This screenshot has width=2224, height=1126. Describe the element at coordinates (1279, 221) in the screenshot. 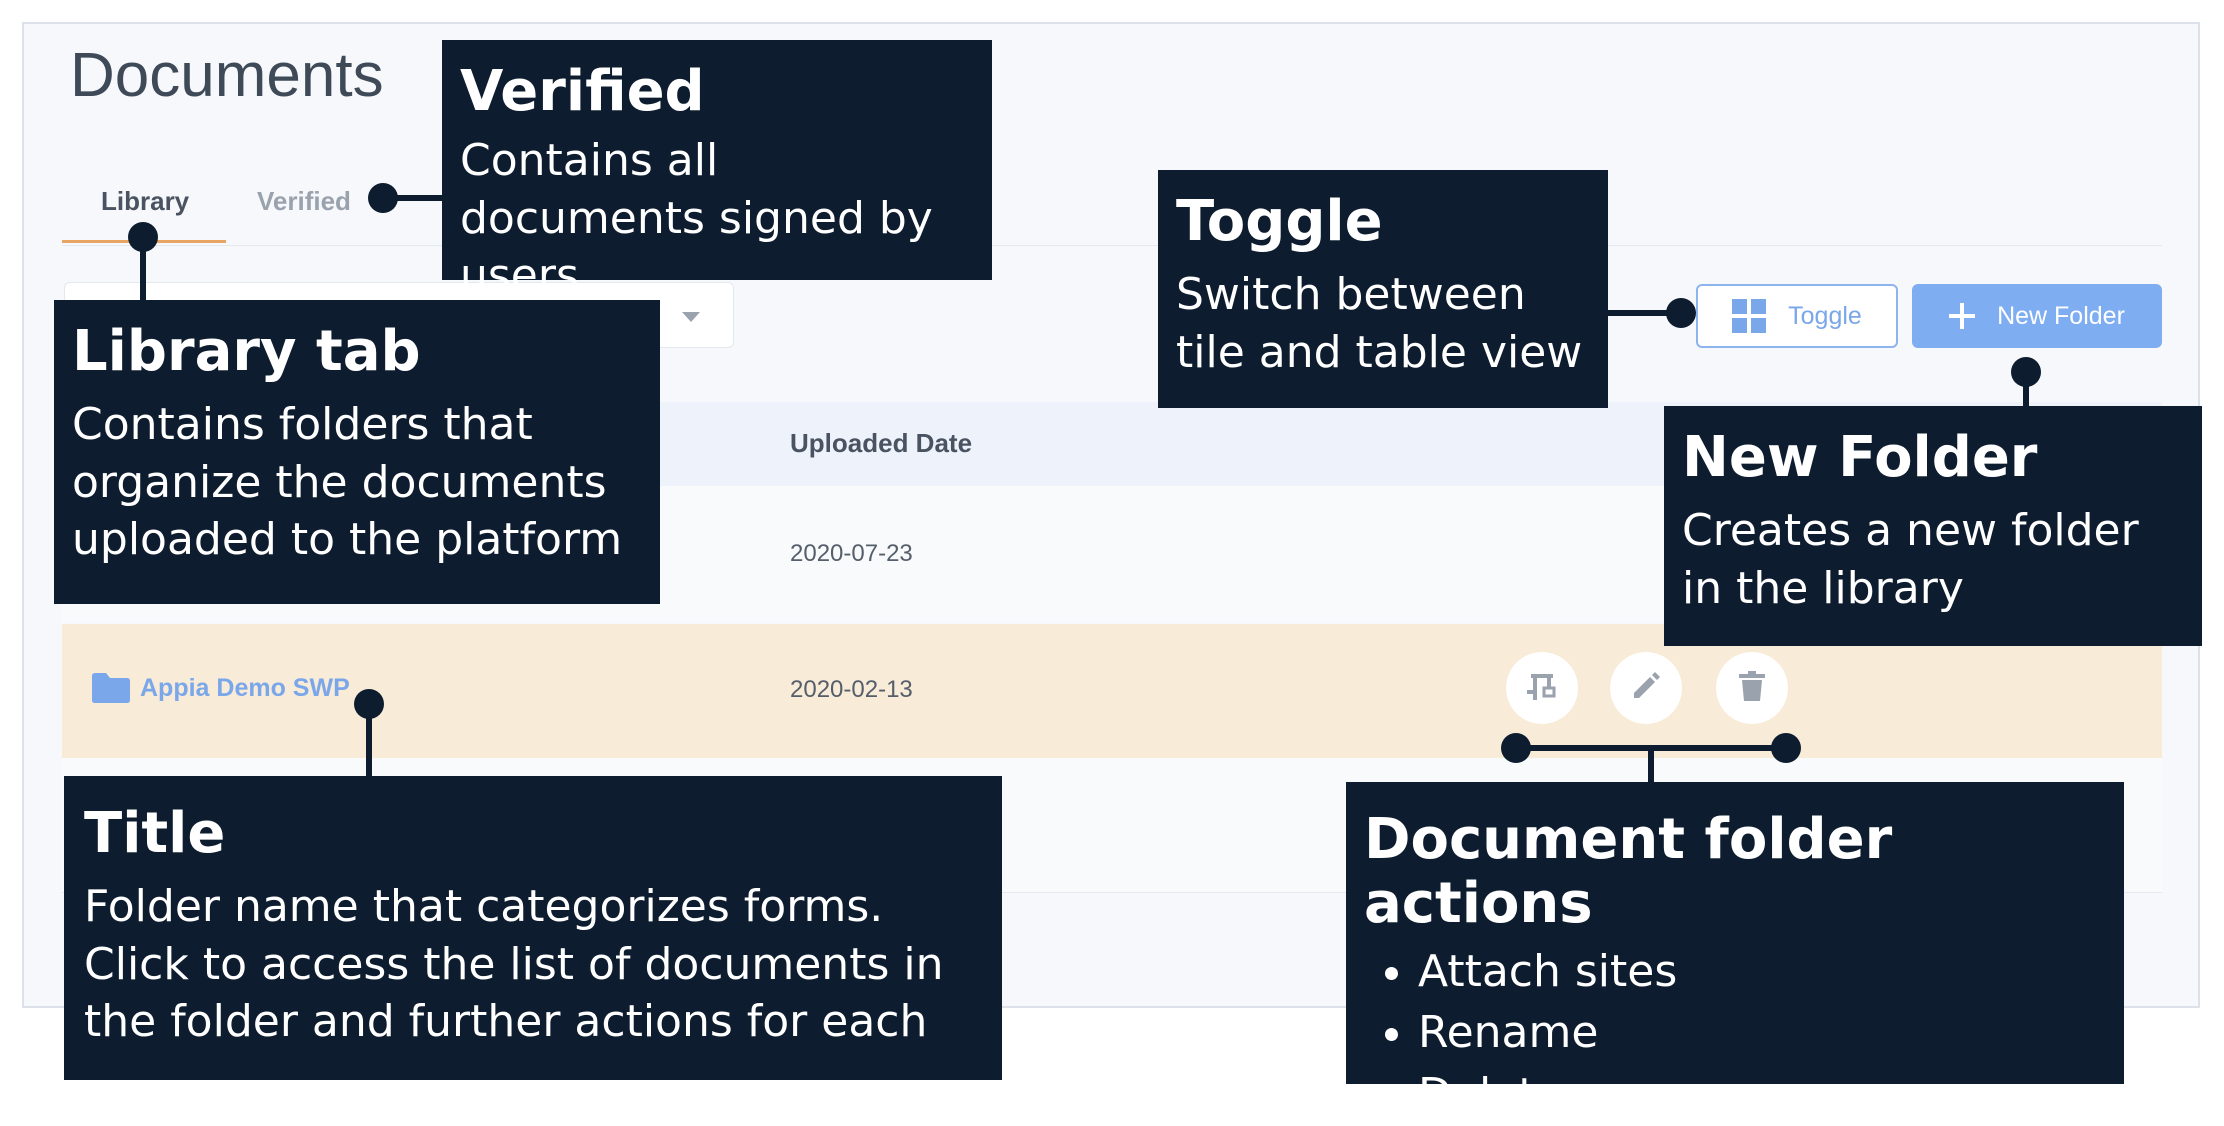

I see `callout-title: Toggle` at that location.